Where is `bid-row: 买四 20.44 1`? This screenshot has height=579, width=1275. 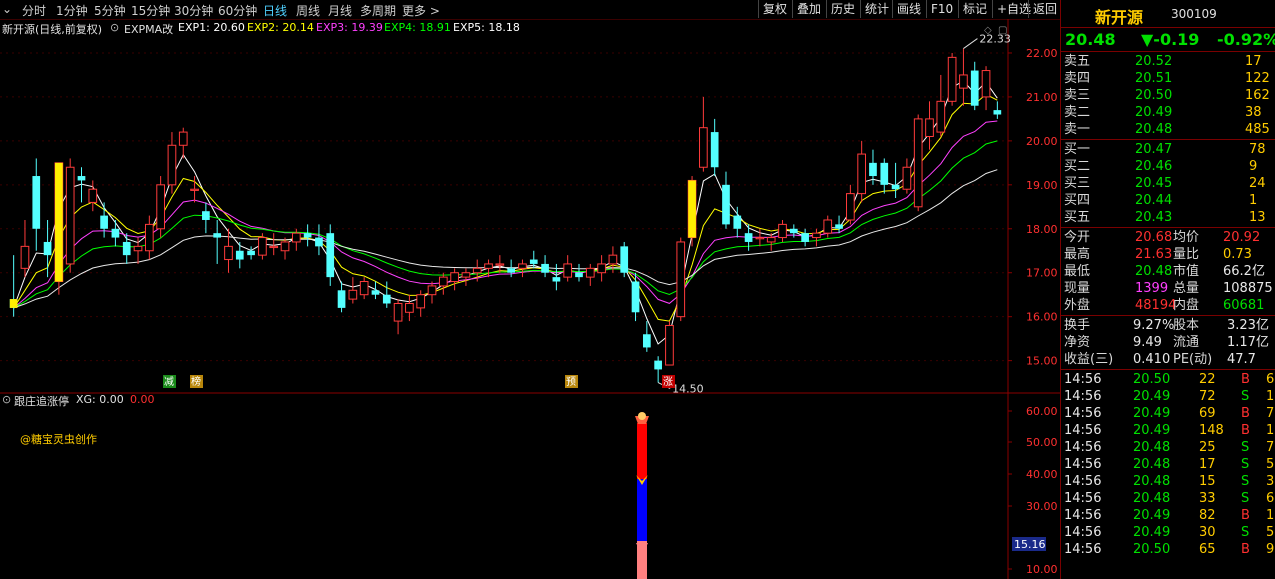 bid-row: 买四 20.44 1 is located at coordinates (1168, 200).